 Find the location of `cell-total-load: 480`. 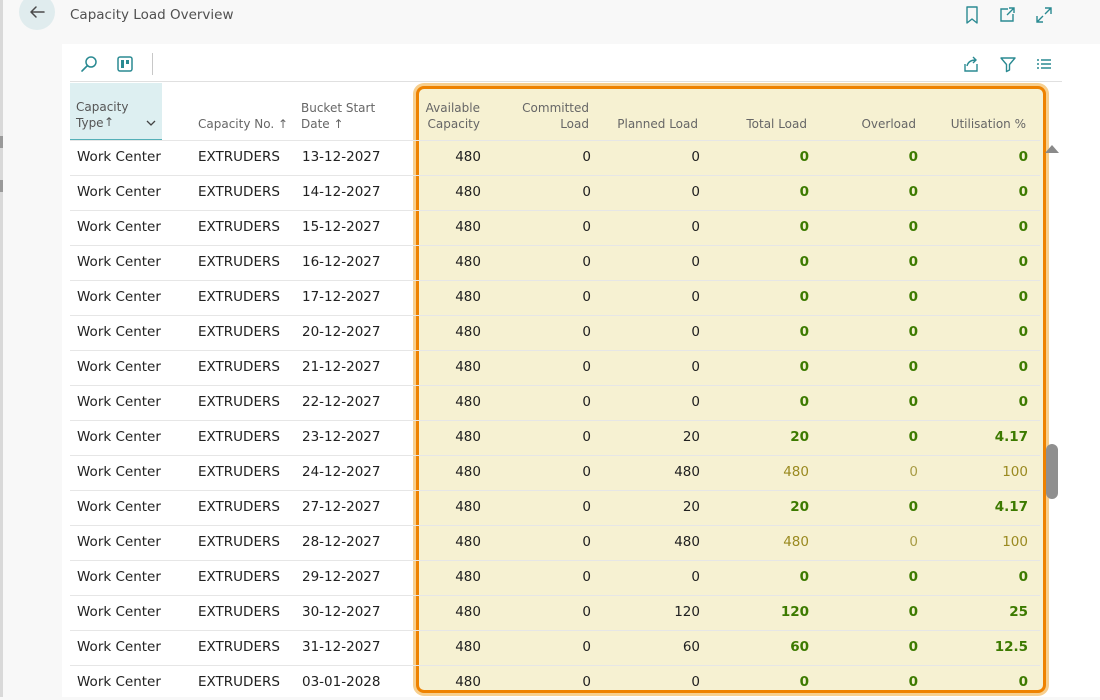

cell-total-load: 480 is located at coordinates (796, 542).